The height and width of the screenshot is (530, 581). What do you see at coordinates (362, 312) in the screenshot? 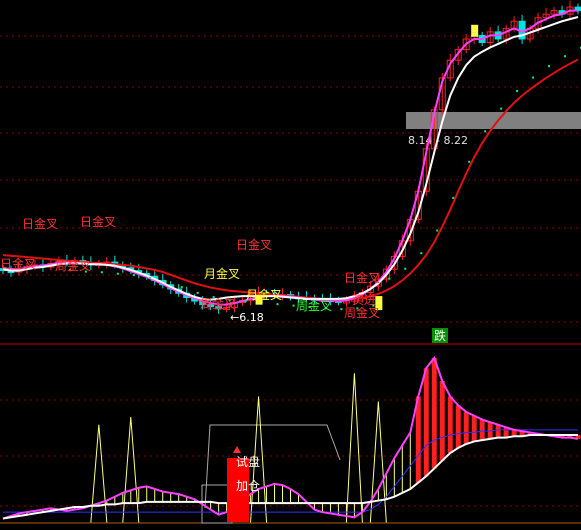
I see `label-zhou-cross-4: 周金叉` at bounding box center [362, 312].